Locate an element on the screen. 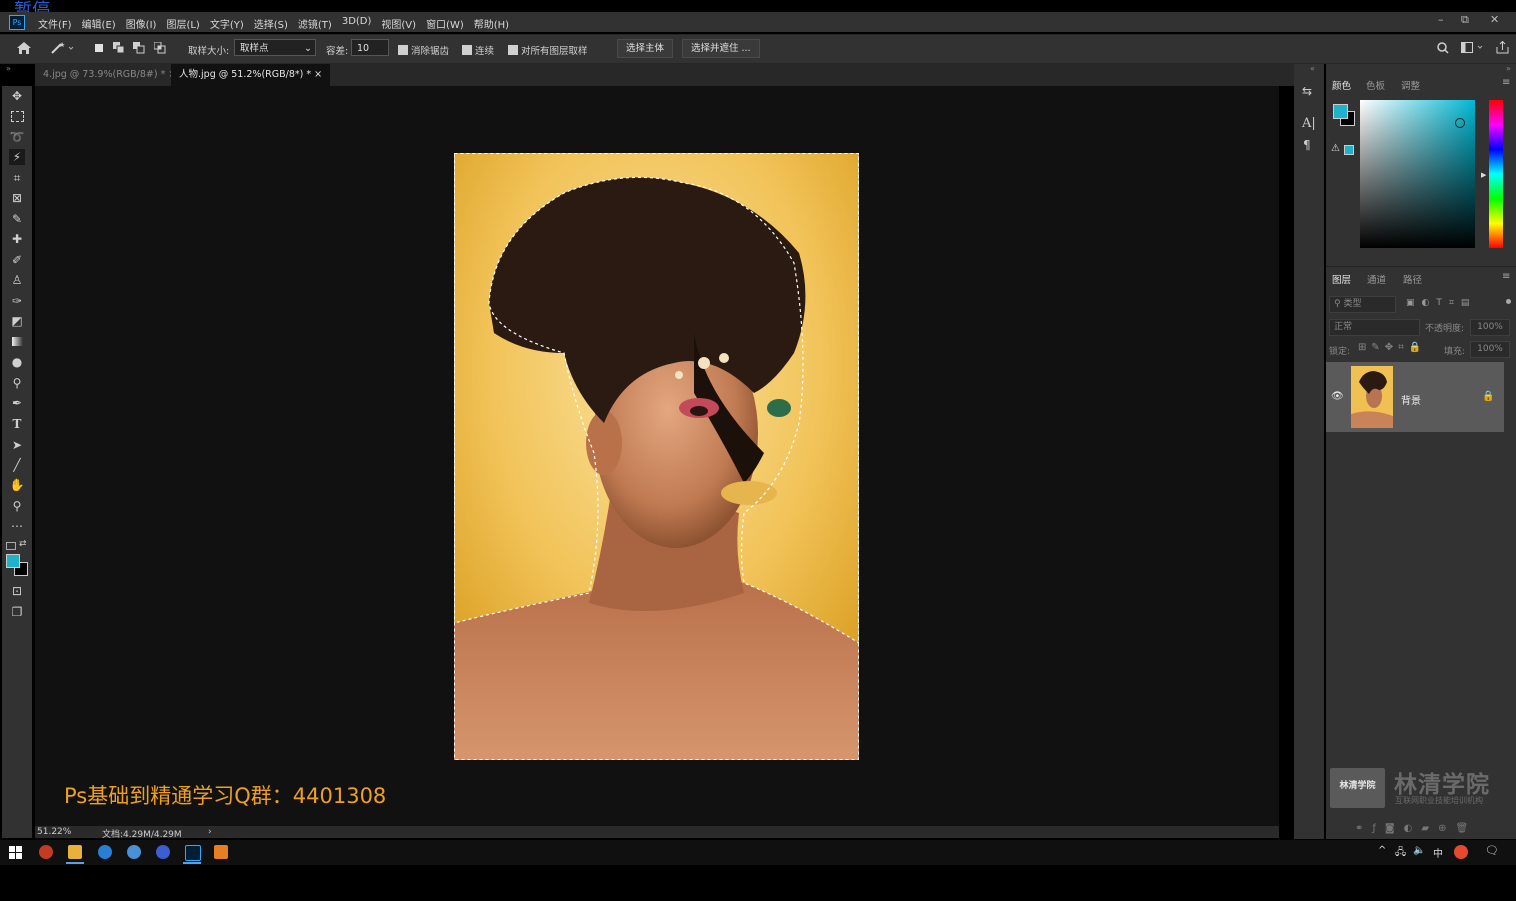 The width and height of the screenshot is (1516, 901). menu-select: 选择(S) is located at coordinates (271, 23).